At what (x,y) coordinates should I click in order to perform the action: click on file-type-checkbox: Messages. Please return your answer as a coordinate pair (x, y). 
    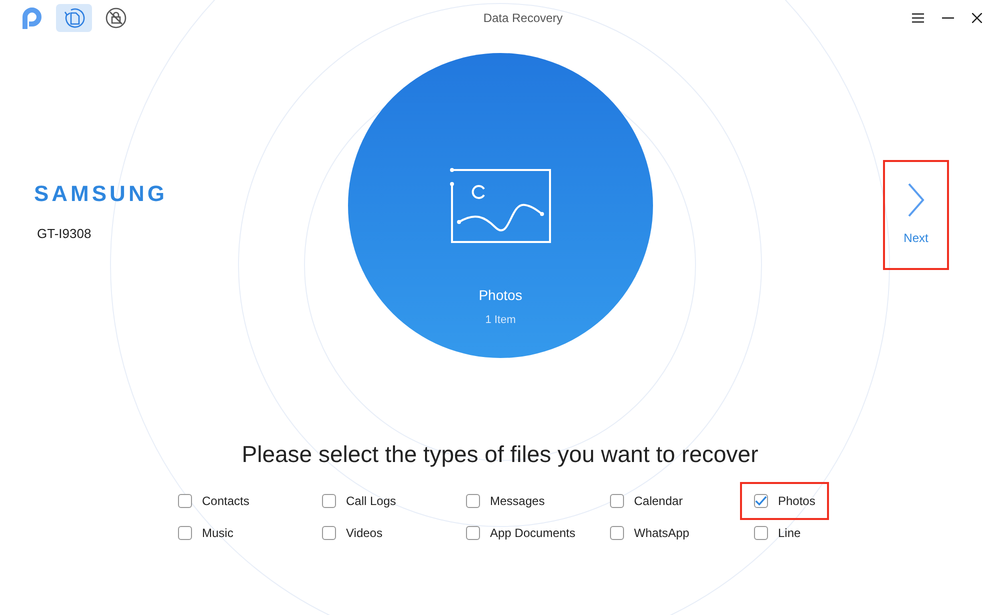
    Looking at the image, I should click on (505, 501).